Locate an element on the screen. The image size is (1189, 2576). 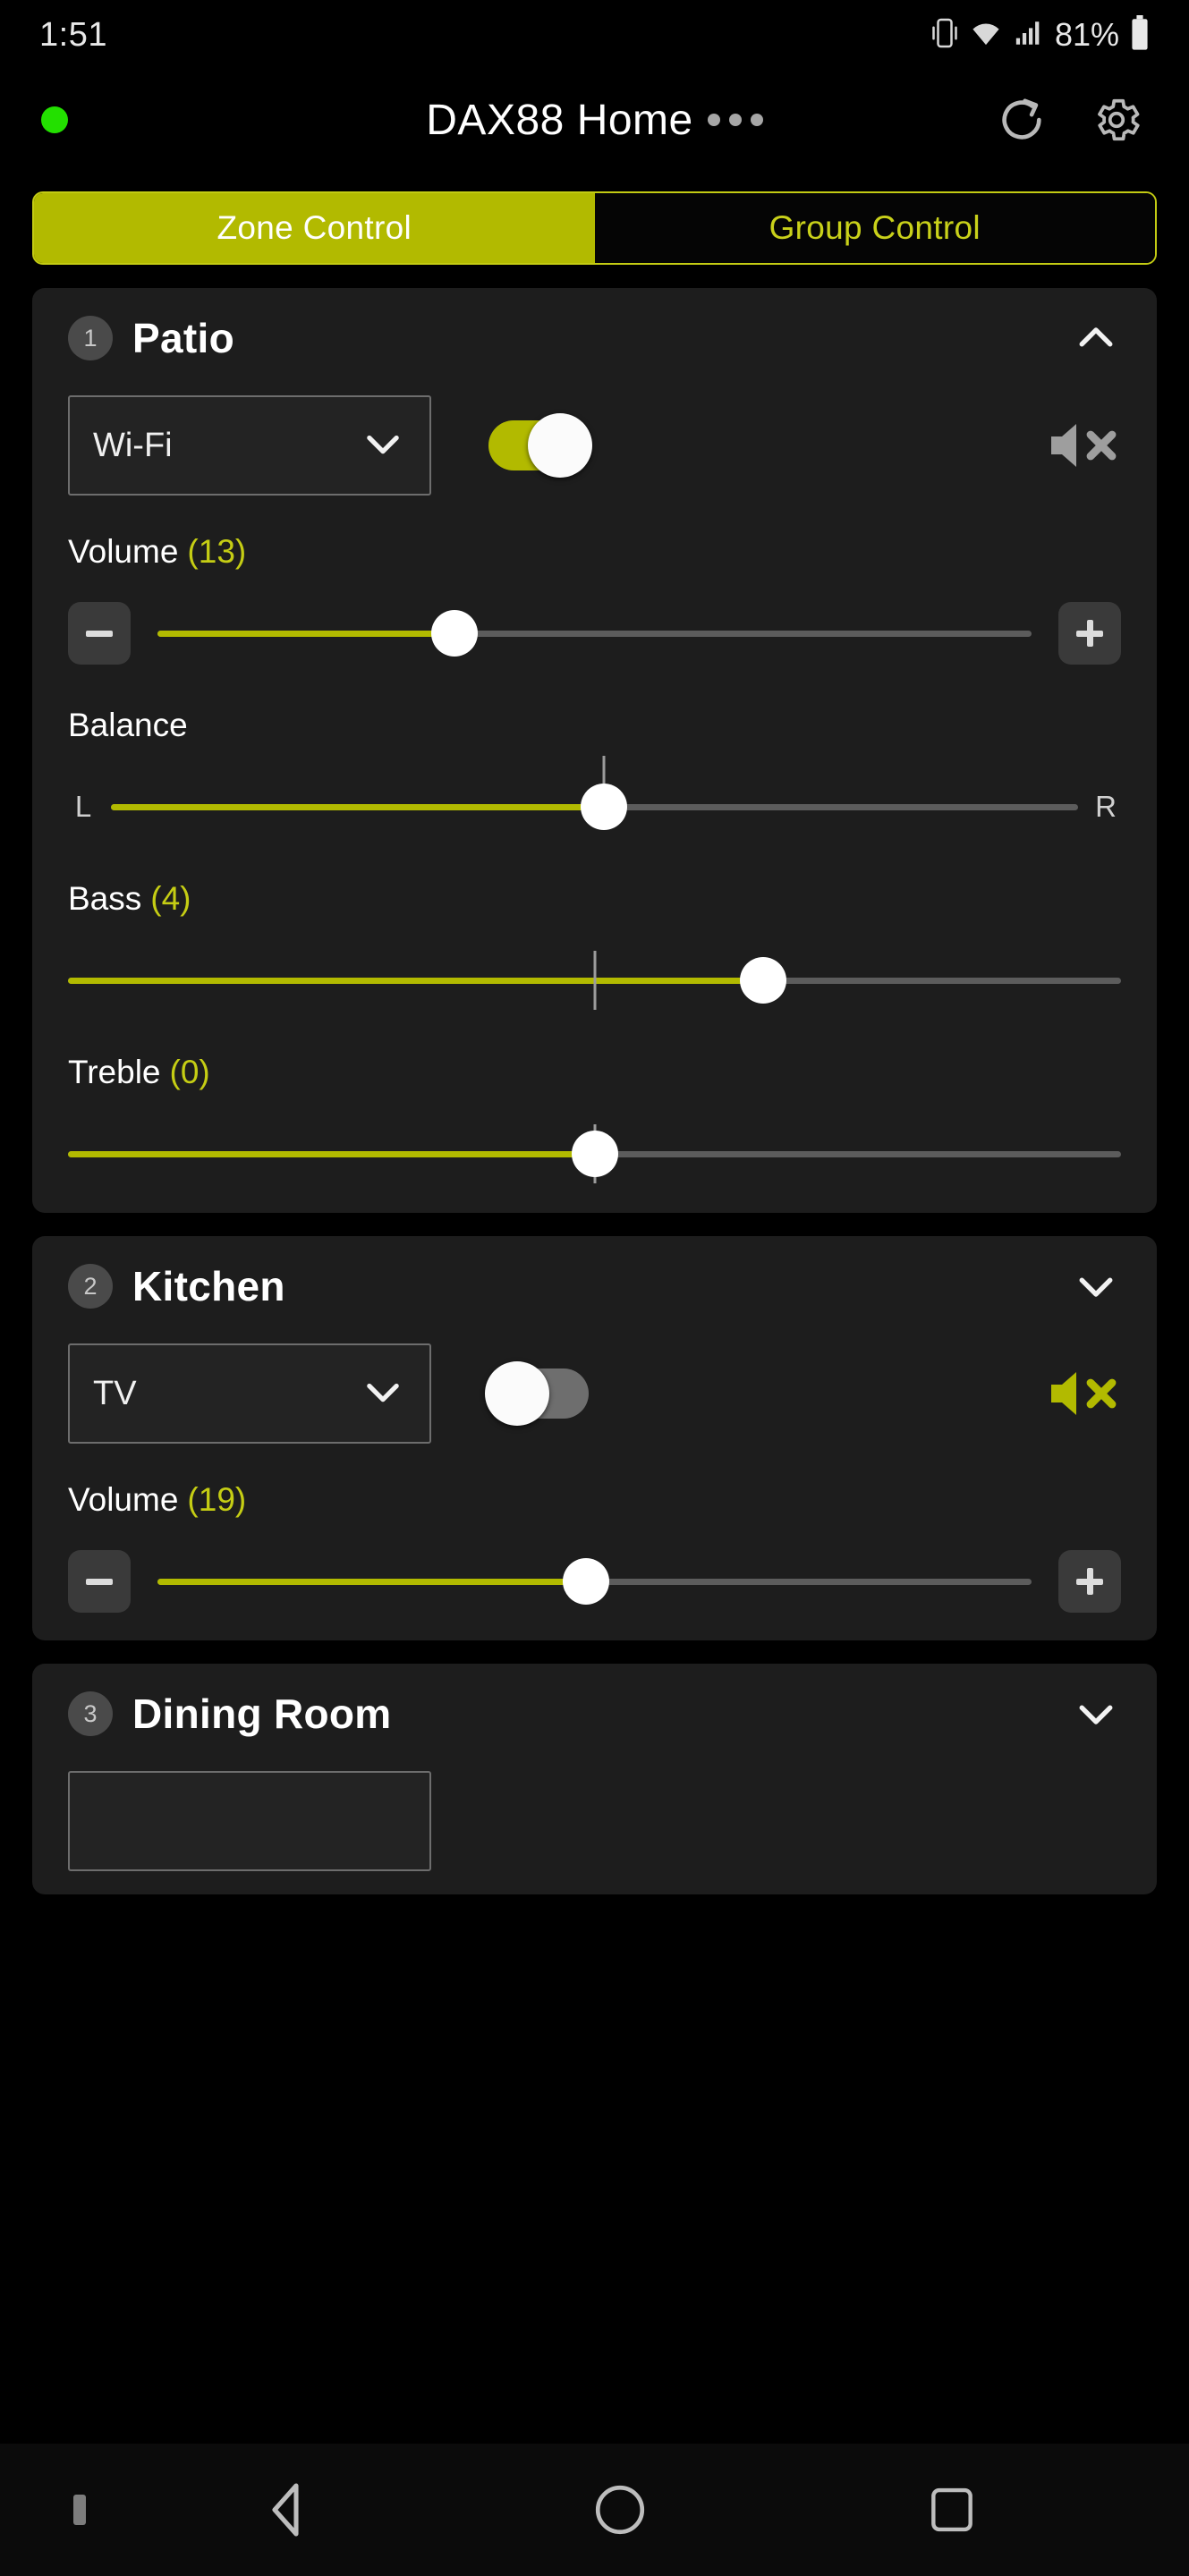
source-row-patio: Wi-Fi is located at coordinates (594, 442).